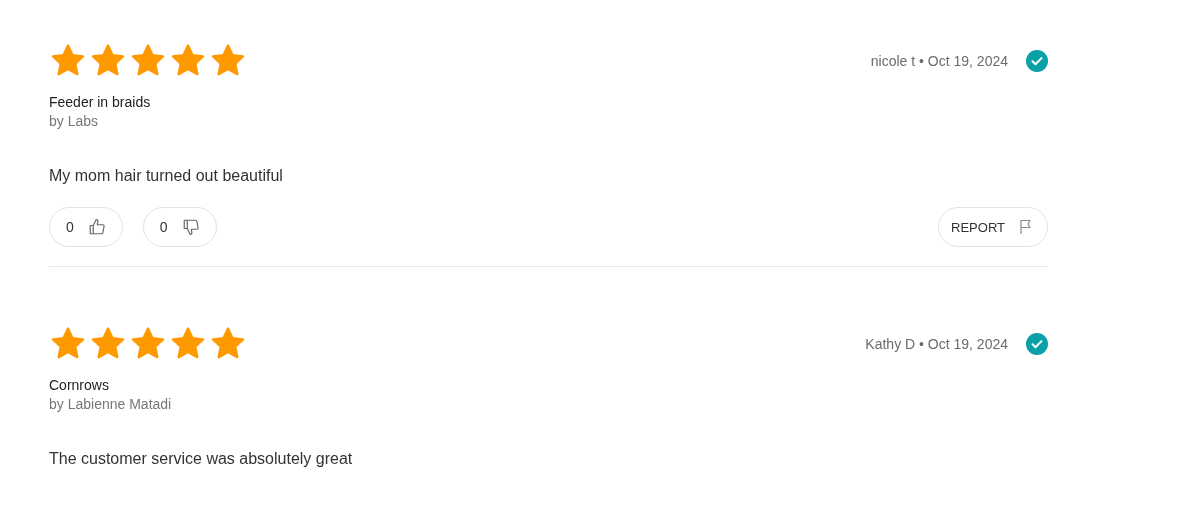 This screenshot has height=506, width=1197. Describe the element at coordinates (96, 227) in the screenshot. I see `thumbs-up-icon` at that location.